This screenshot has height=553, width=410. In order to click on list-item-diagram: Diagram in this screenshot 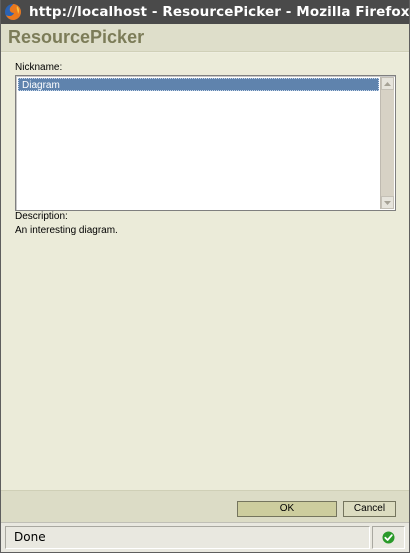, I will do `click(198, 84)`.